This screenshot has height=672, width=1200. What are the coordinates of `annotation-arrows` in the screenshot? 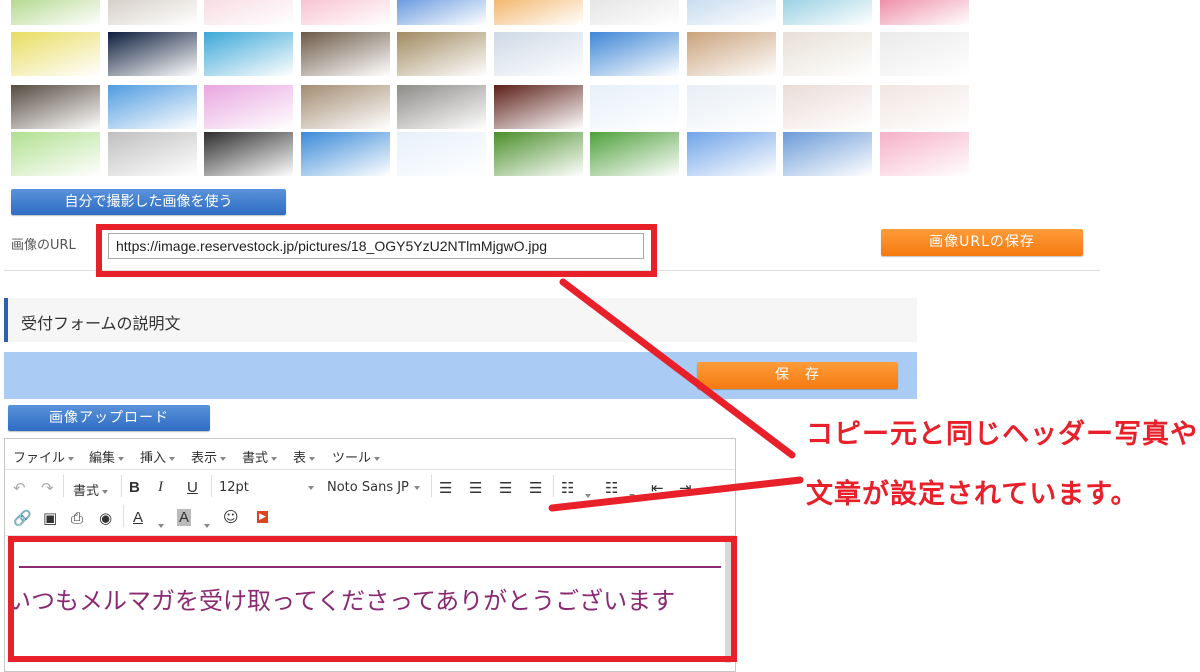 It's located at (676, 395).